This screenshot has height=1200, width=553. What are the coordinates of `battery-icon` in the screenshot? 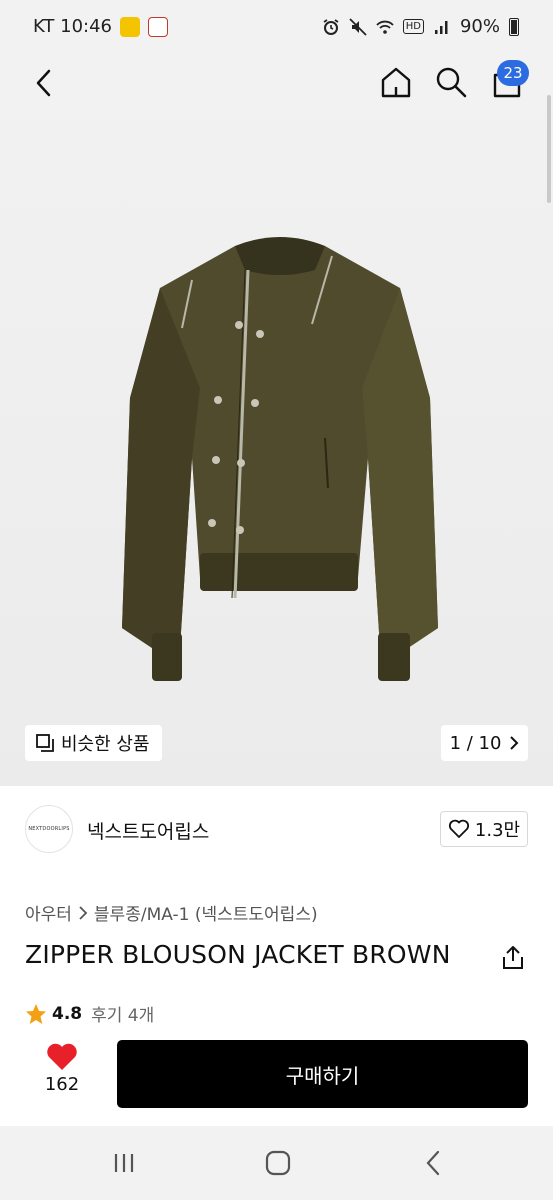 It's located at (514, 26).